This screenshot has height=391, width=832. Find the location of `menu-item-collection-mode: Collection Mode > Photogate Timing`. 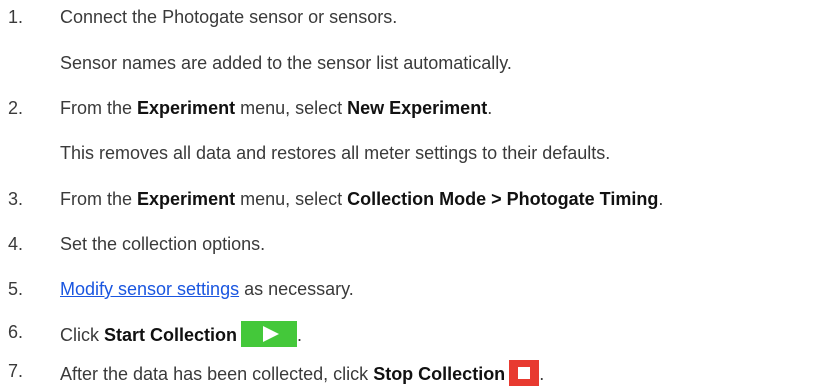

menu-item-collection-mode: Collection Mode > Photogate Timing is located at coordinates (503, 199).